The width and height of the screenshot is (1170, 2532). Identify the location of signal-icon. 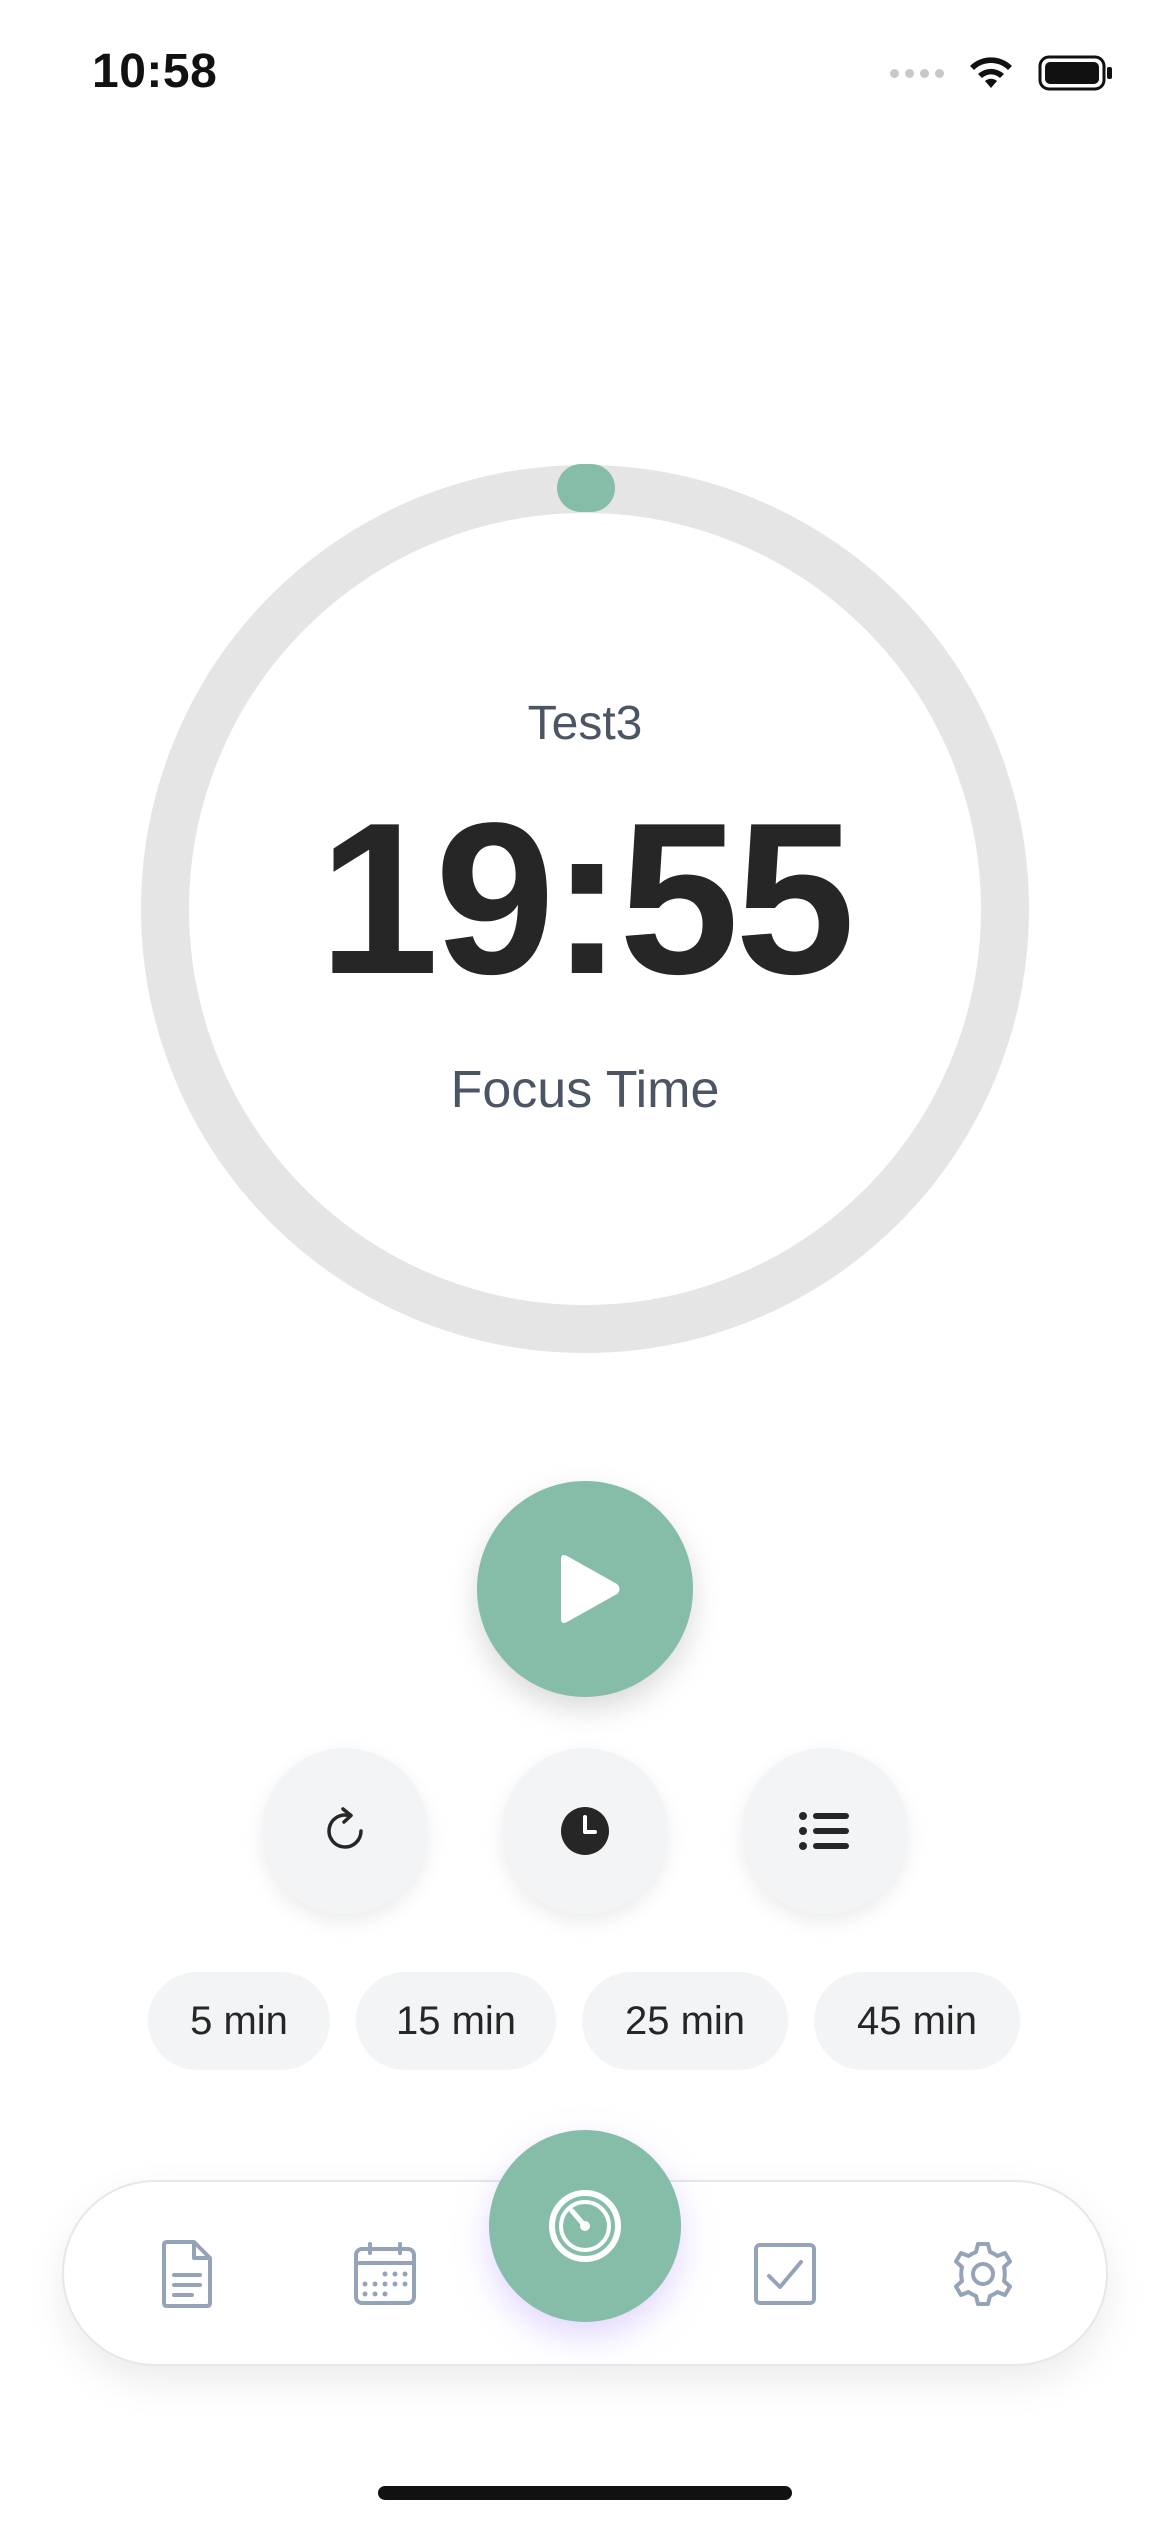
(917, 73).